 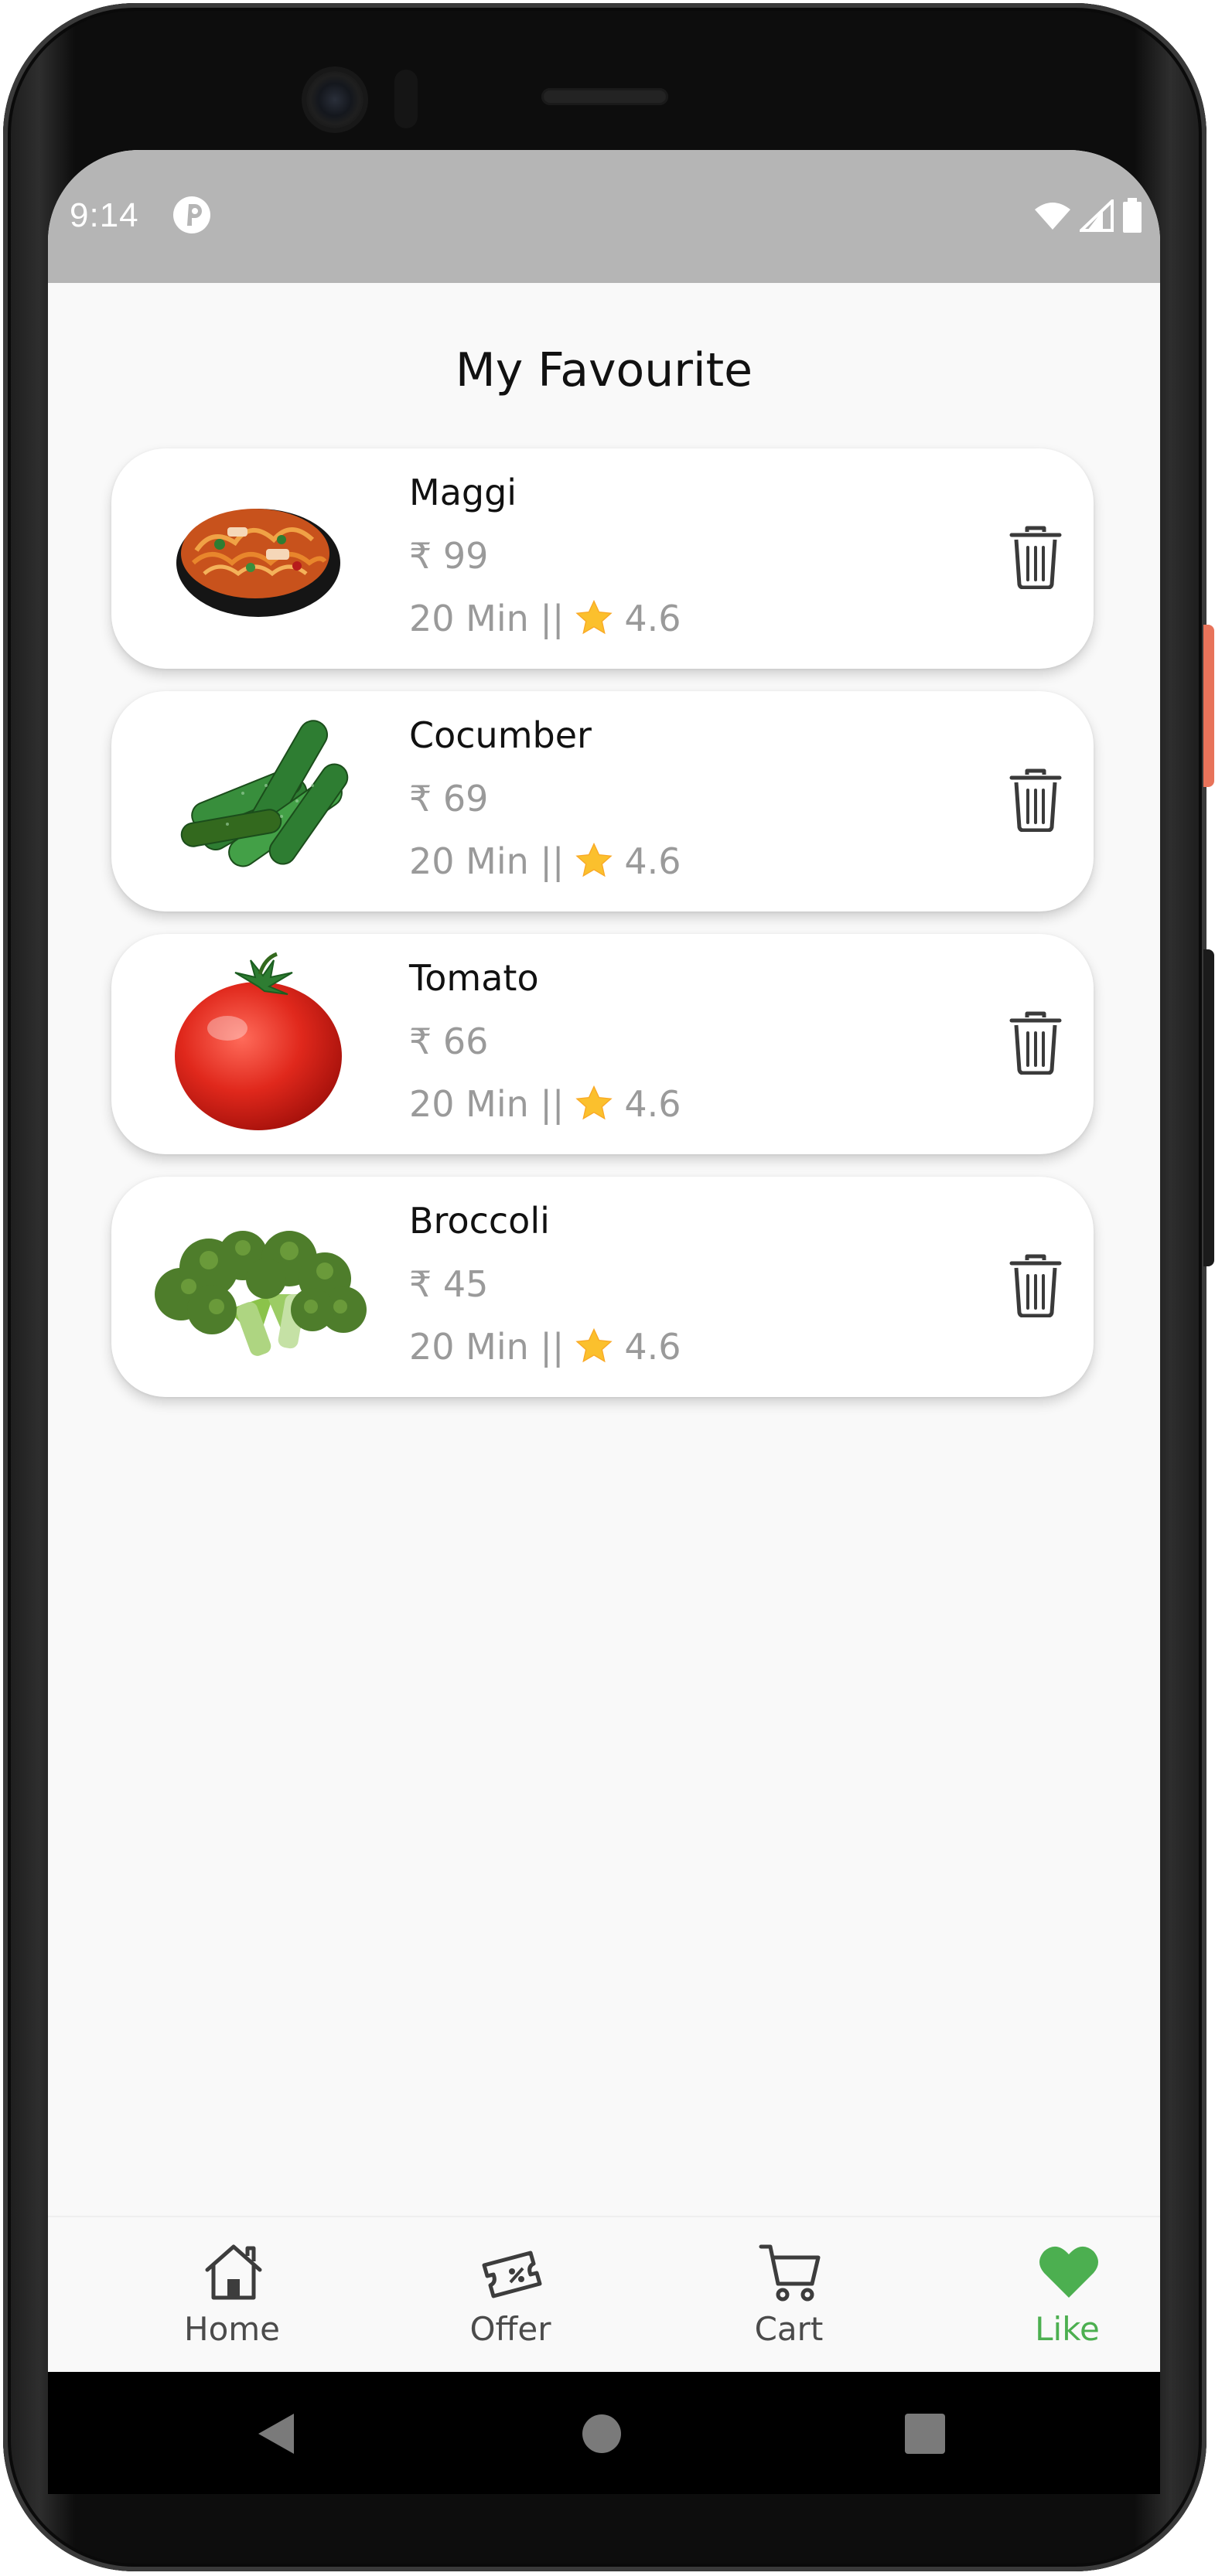 I want to click on recents-icon, so click(x=925, y=2434).